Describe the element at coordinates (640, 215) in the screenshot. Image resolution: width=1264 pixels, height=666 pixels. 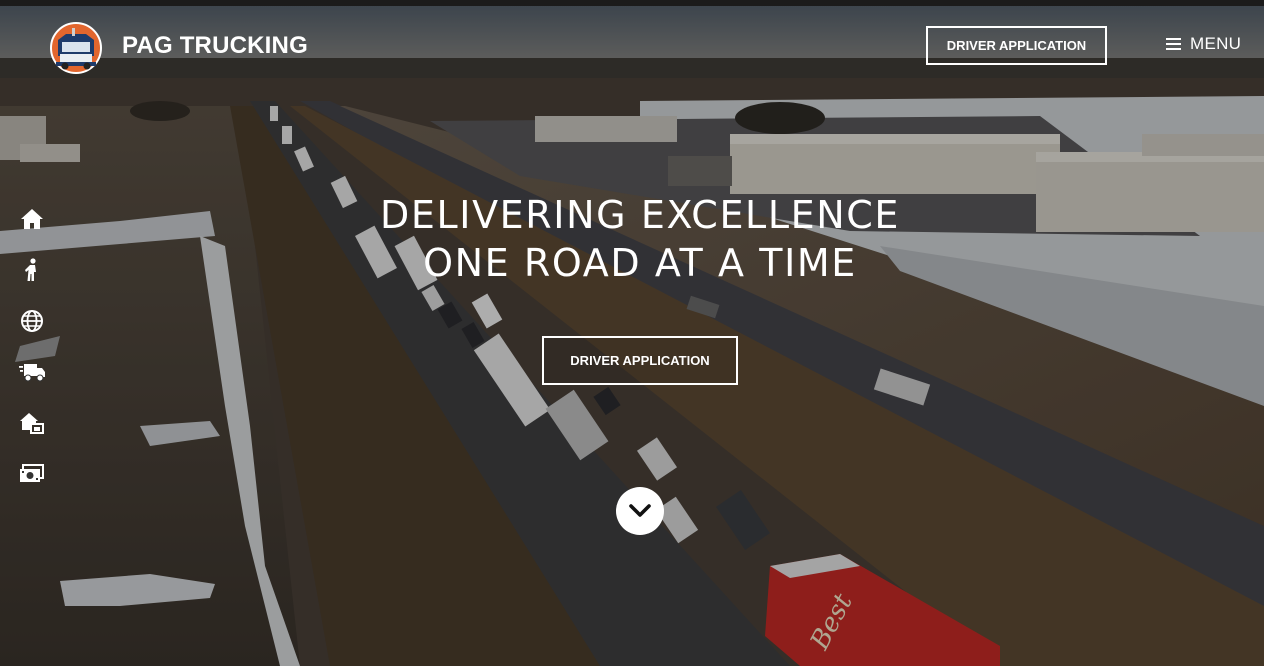
I see `hero-headline-line-1: DELIVERING EXCELLENCE` at that location.